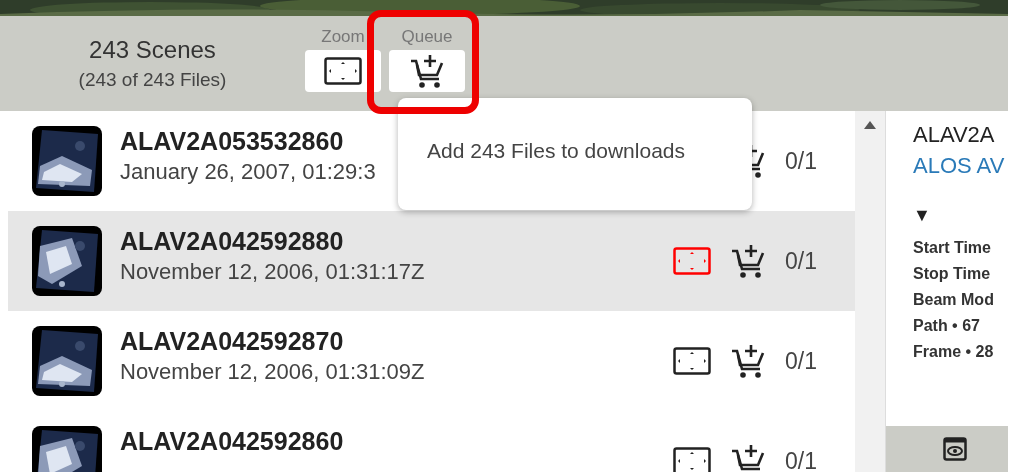  I want to click on collapse-toggle: ▼, so click(960, 215).